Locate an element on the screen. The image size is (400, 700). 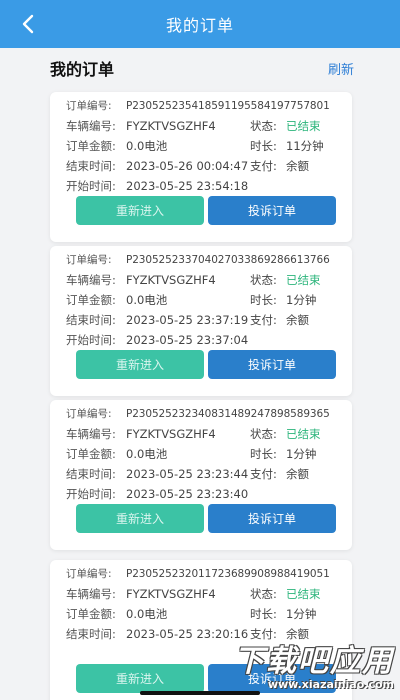
back-button is located at coordinates (28, 24).